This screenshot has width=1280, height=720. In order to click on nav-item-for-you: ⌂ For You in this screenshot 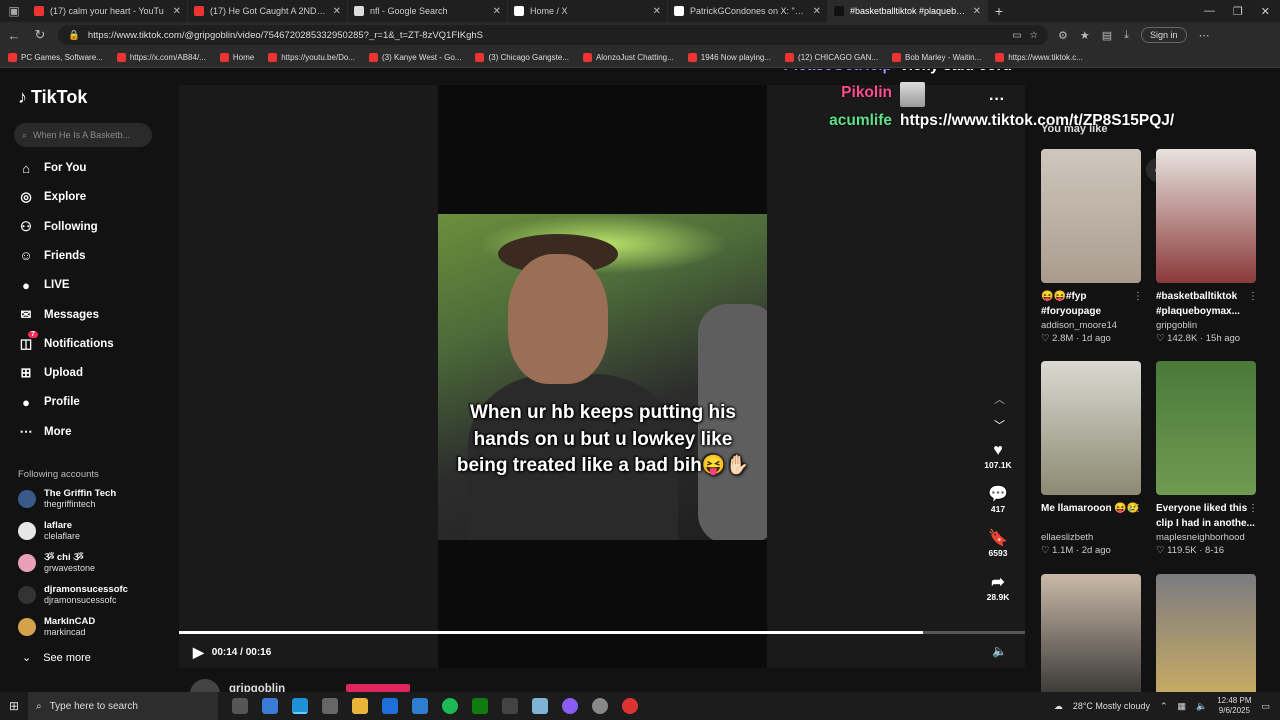, I will do `click(52, 168)`.